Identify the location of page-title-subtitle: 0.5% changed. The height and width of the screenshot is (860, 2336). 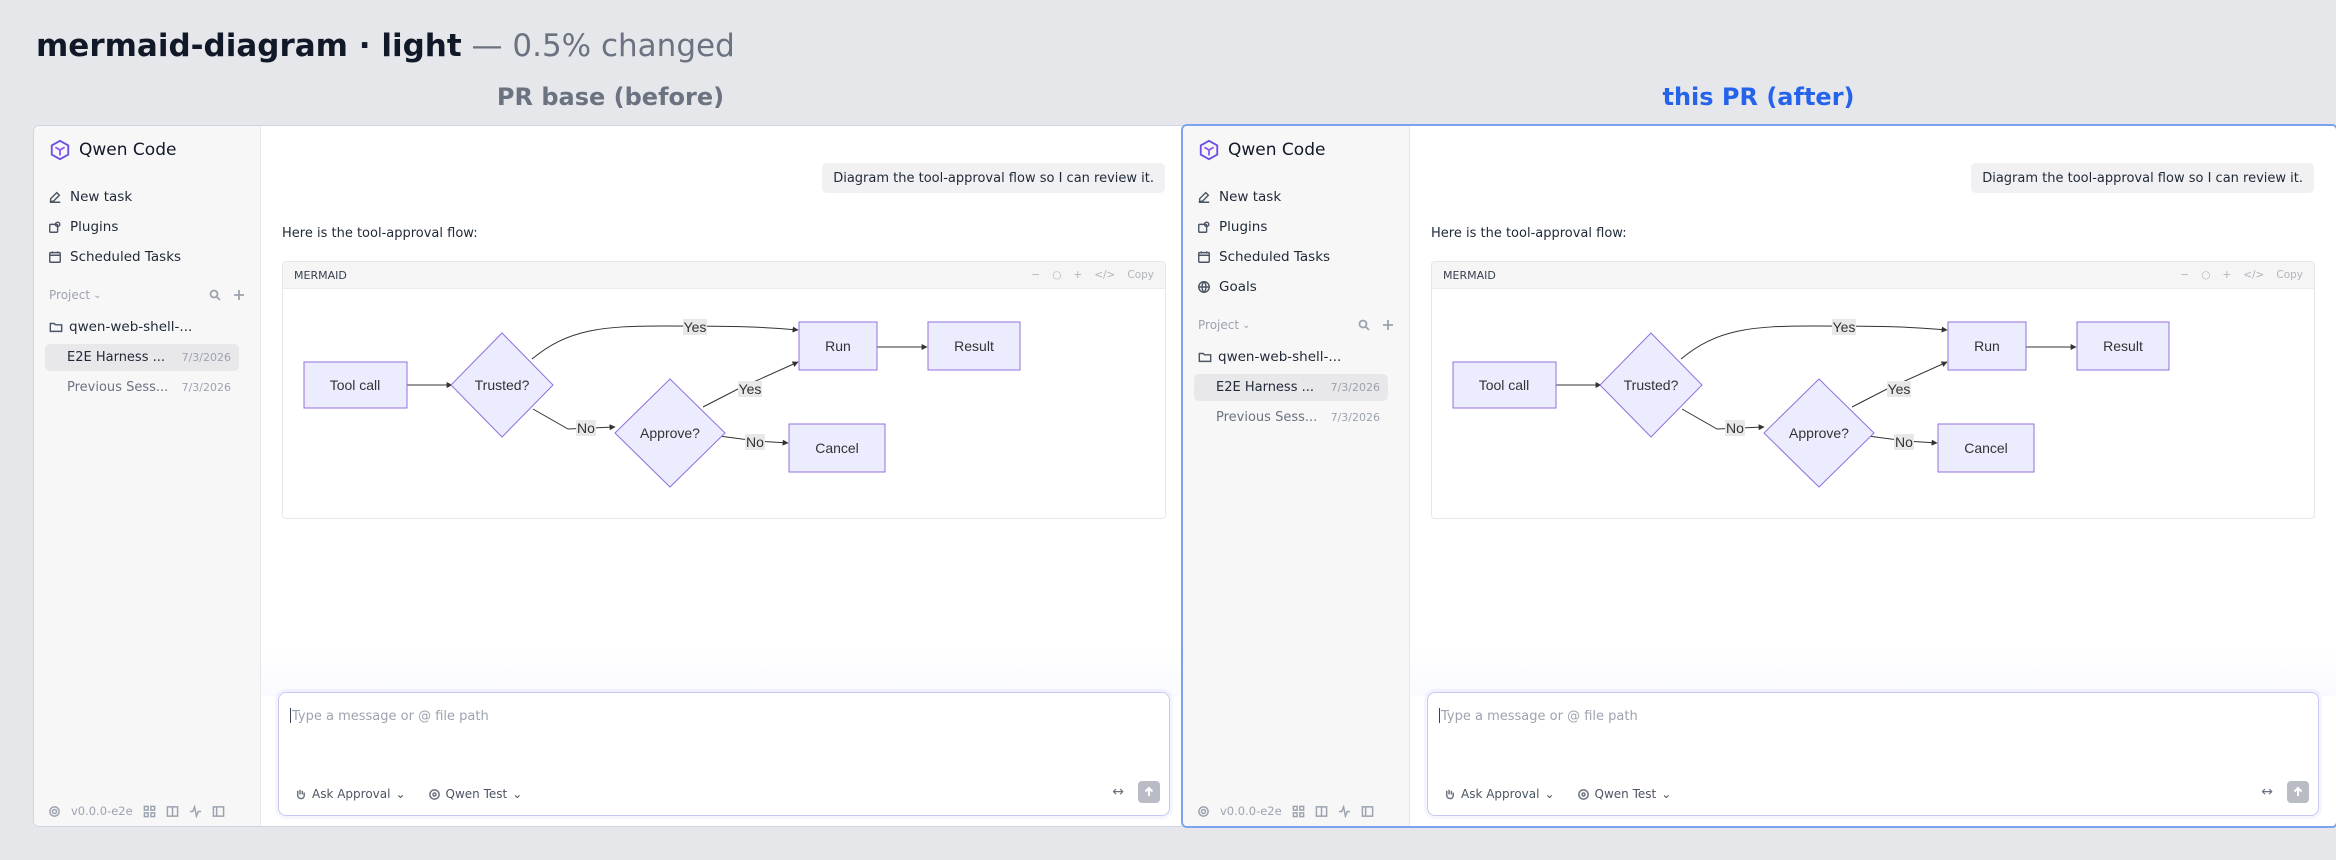
(623, 46).